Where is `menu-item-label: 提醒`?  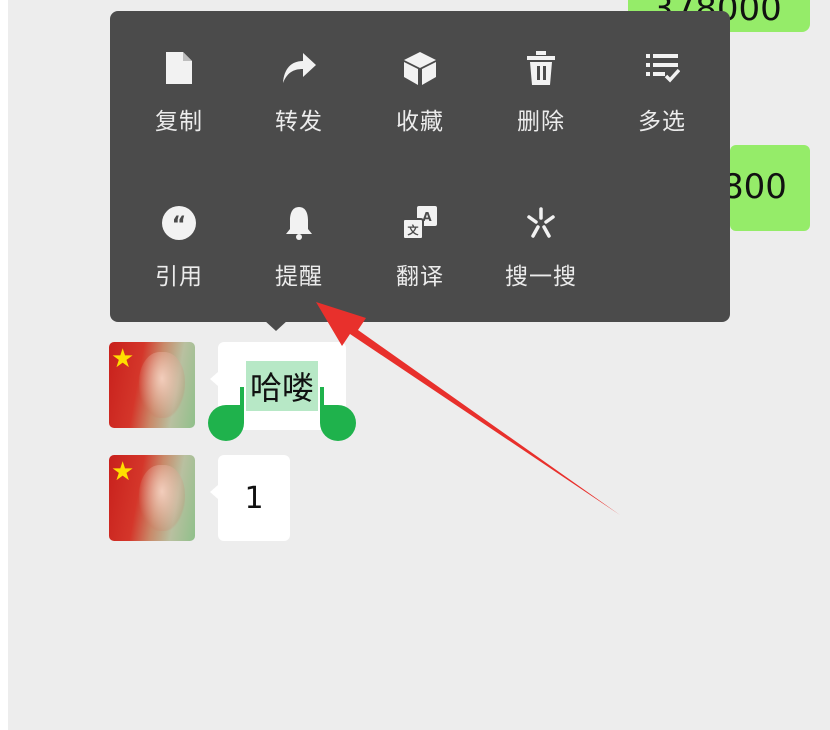 menu-item-label: 提醒 is located at coordinates (299, 277).